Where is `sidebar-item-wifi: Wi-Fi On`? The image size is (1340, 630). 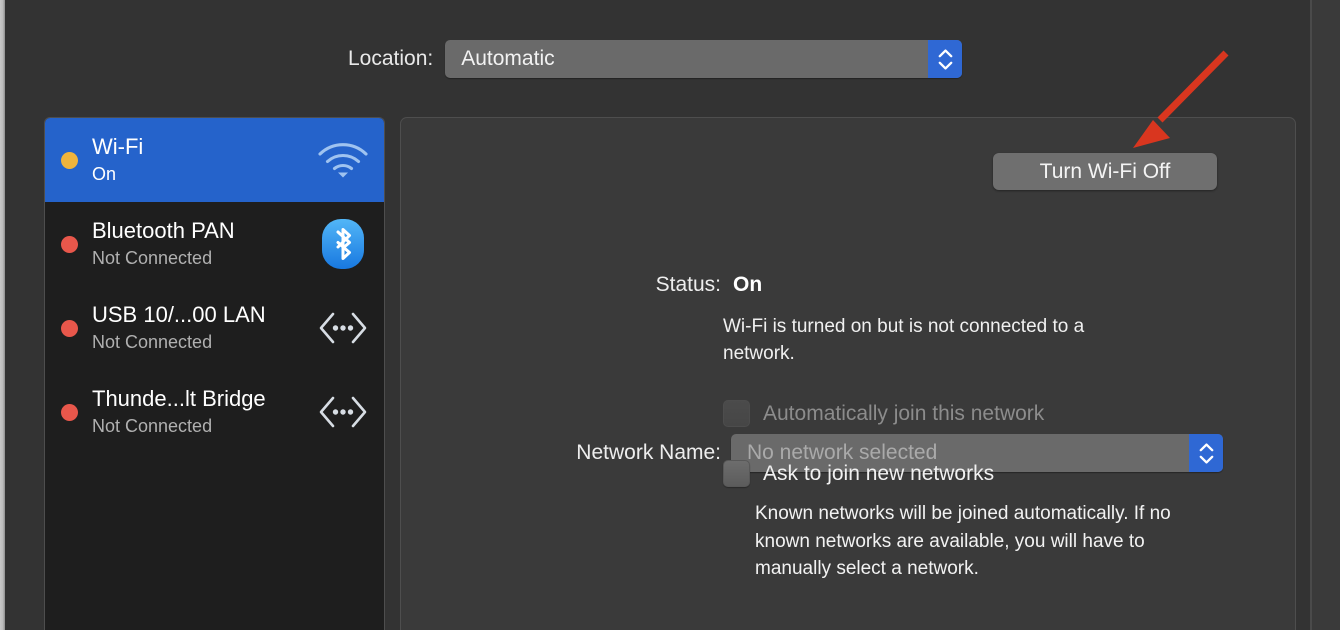 sidebar-item-wifi: Wi-Fi On is located at coordinates (214, 160).